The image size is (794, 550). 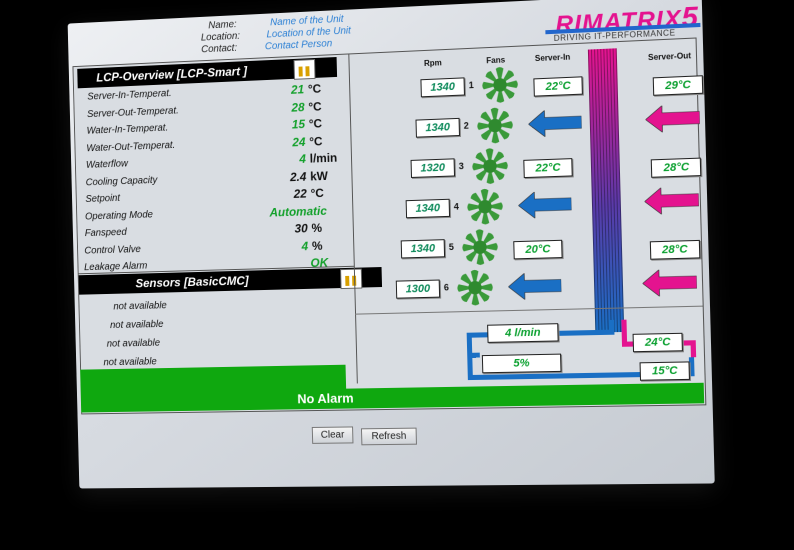 I want to click on contact-value: Contact Person, so click(x=299, y=45).